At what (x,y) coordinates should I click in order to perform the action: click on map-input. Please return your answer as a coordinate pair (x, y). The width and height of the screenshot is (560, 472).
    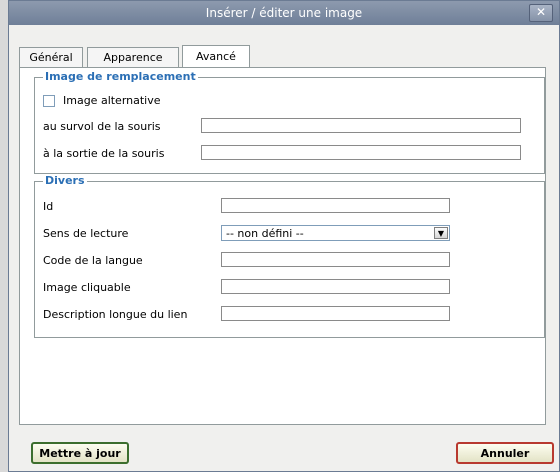
    Looking at the image, I should click on (335, 286).